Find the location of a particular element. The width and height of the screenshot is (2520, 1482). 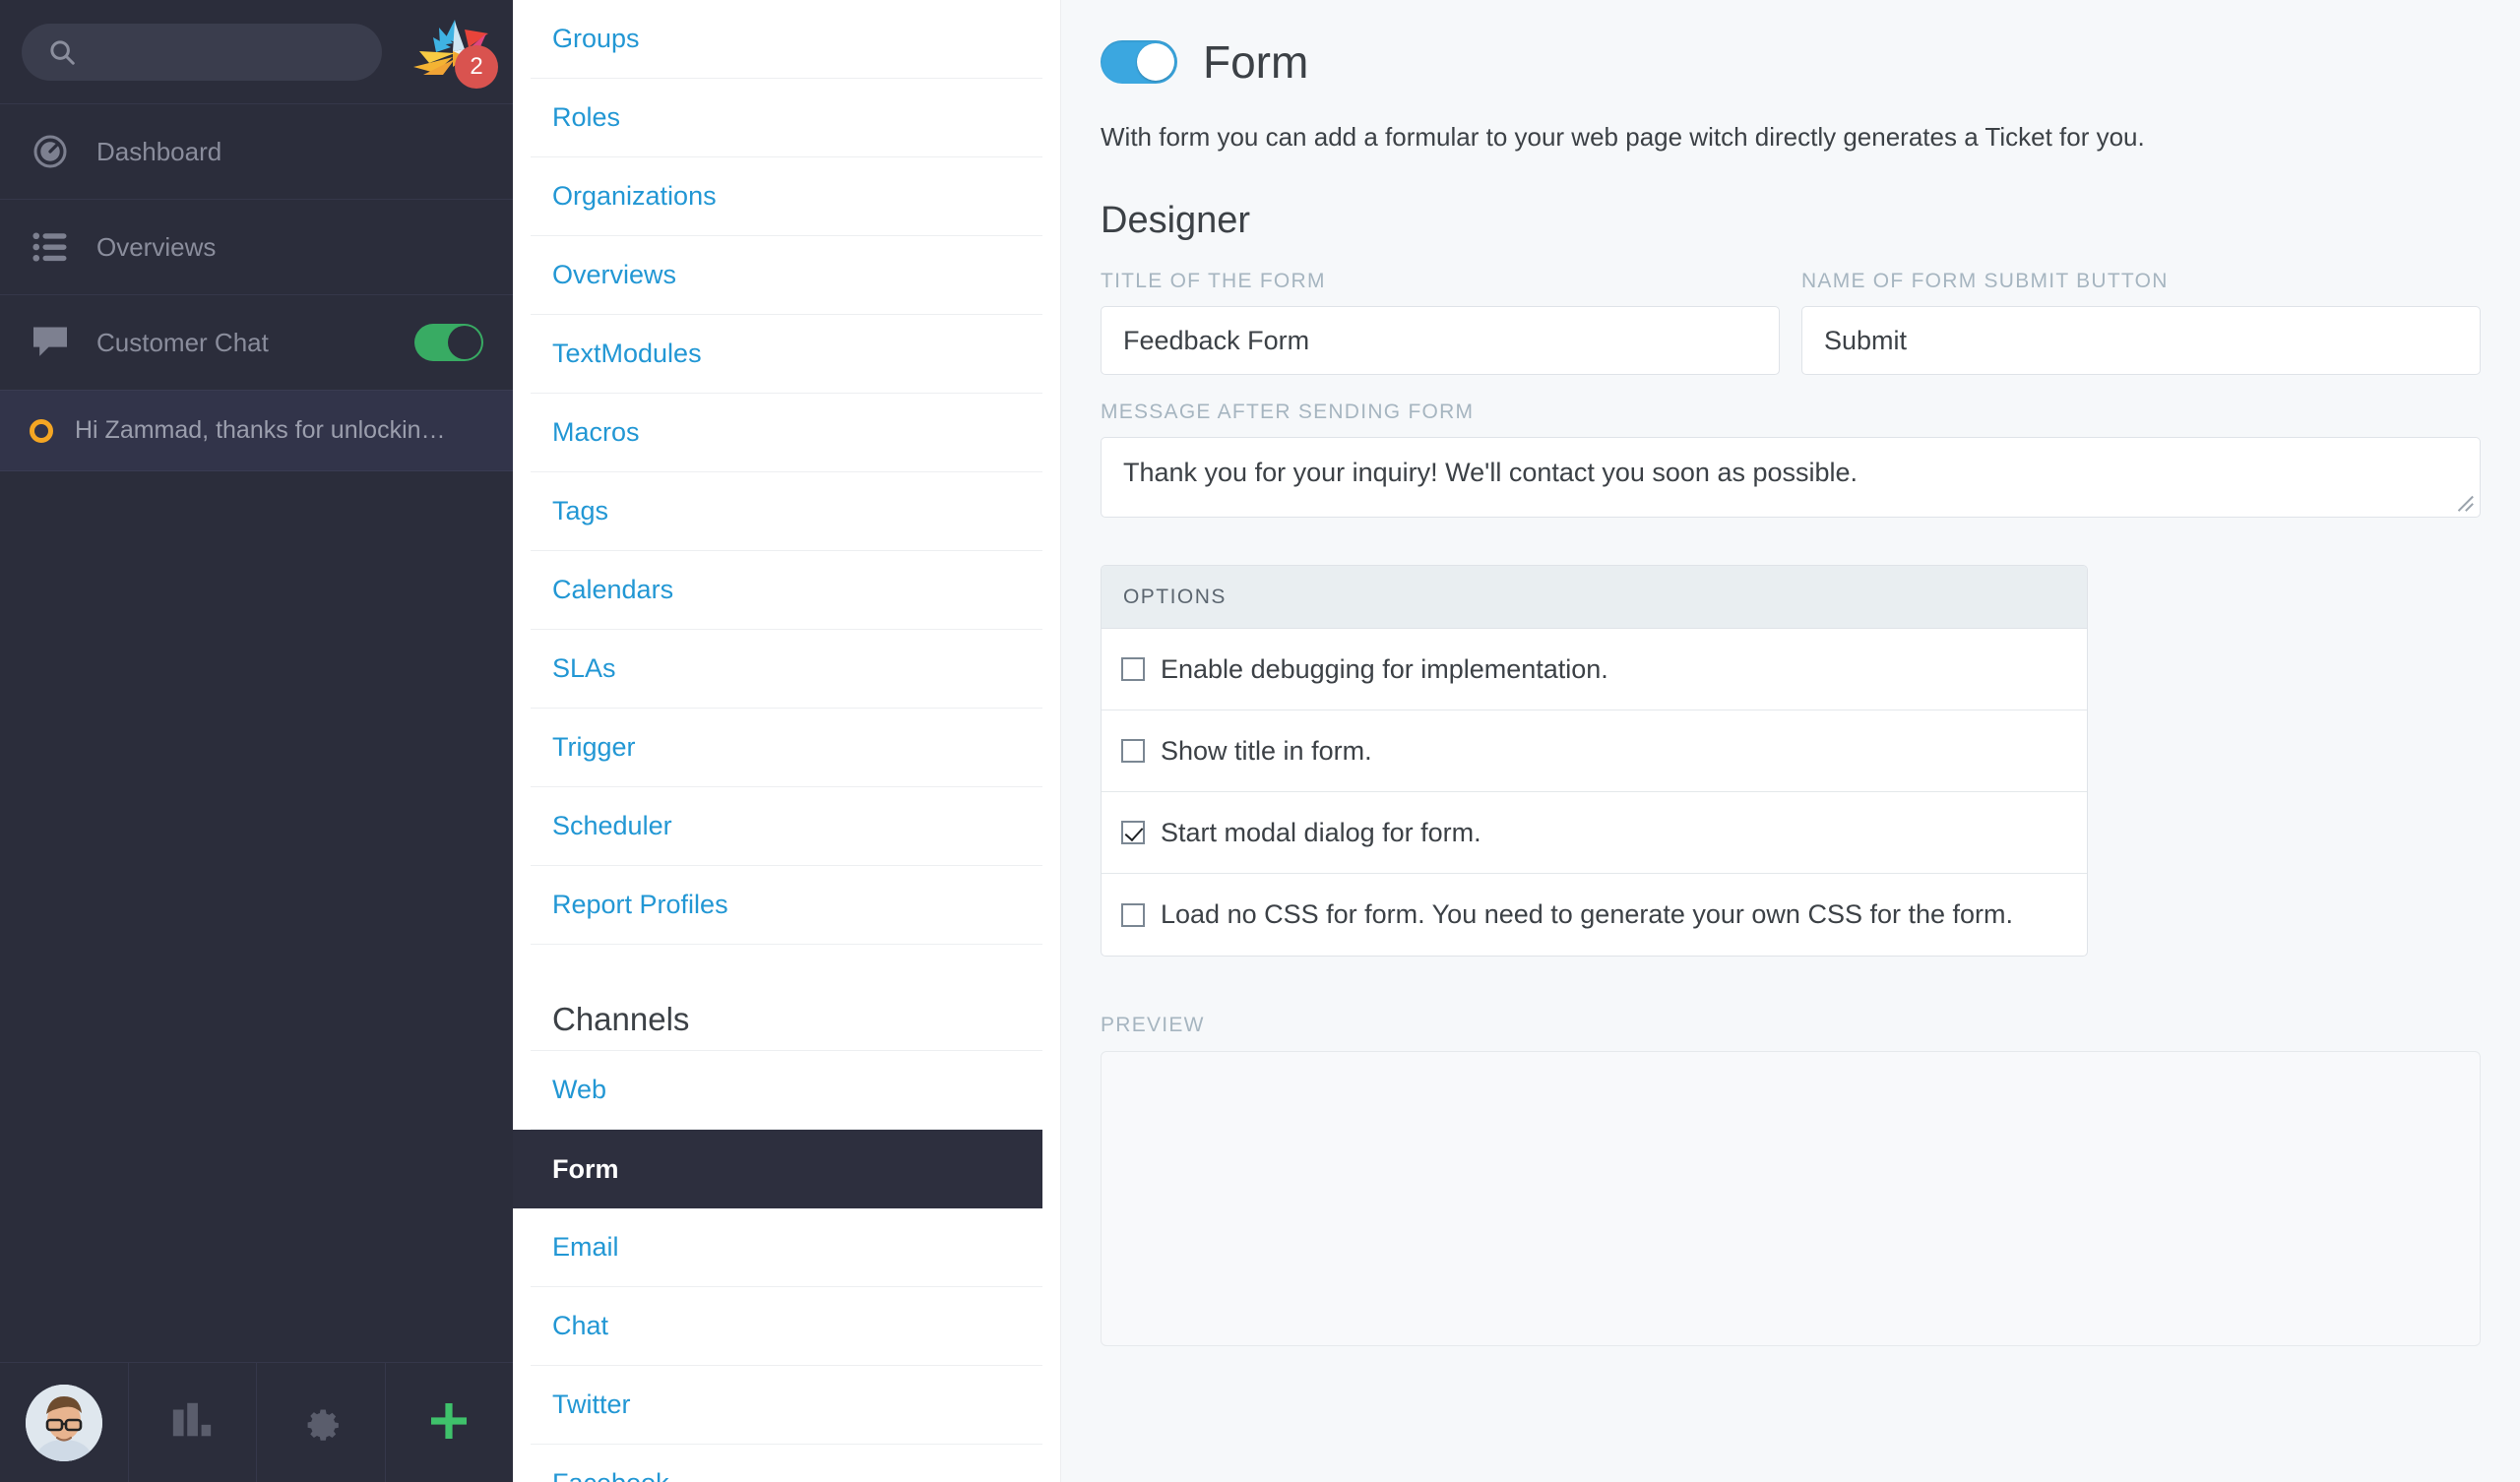

gear-icon is located at coordinates (321, 1423).